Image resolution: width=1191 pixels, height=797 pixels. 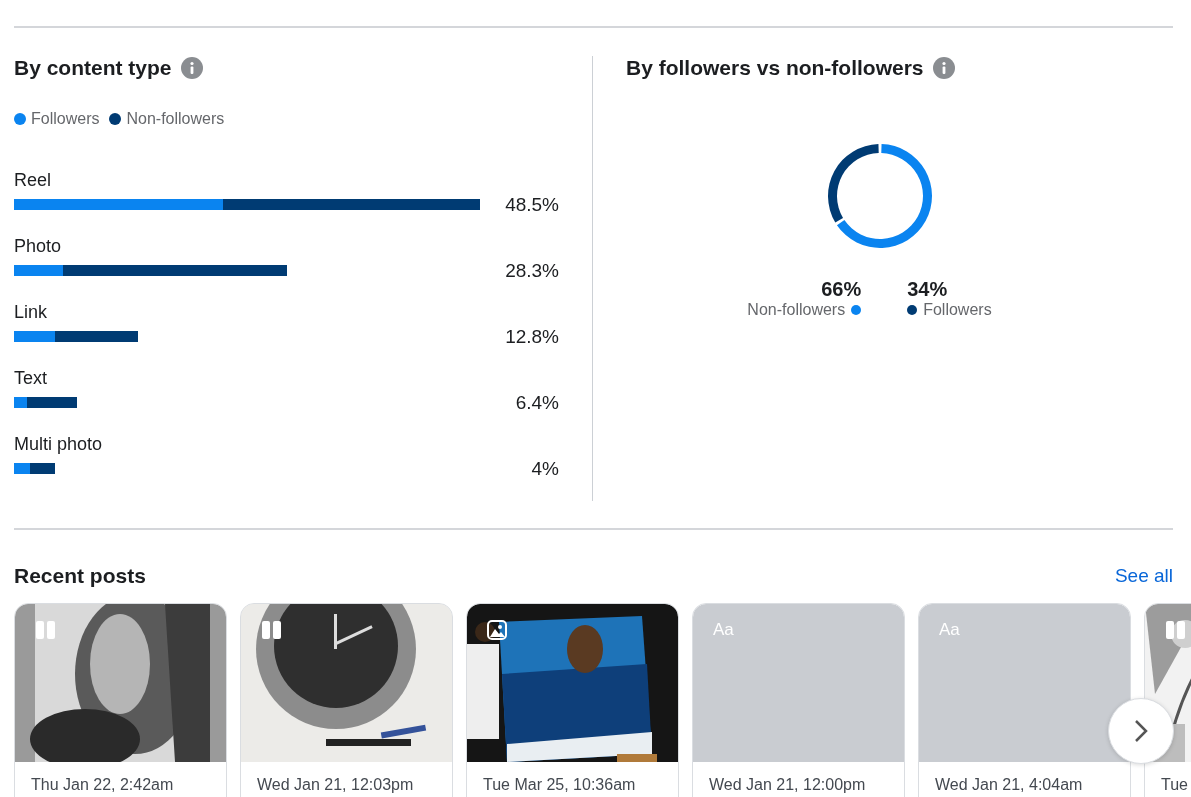 I want to click on content-type-label: Multi photo, so click(x=59, y=444).